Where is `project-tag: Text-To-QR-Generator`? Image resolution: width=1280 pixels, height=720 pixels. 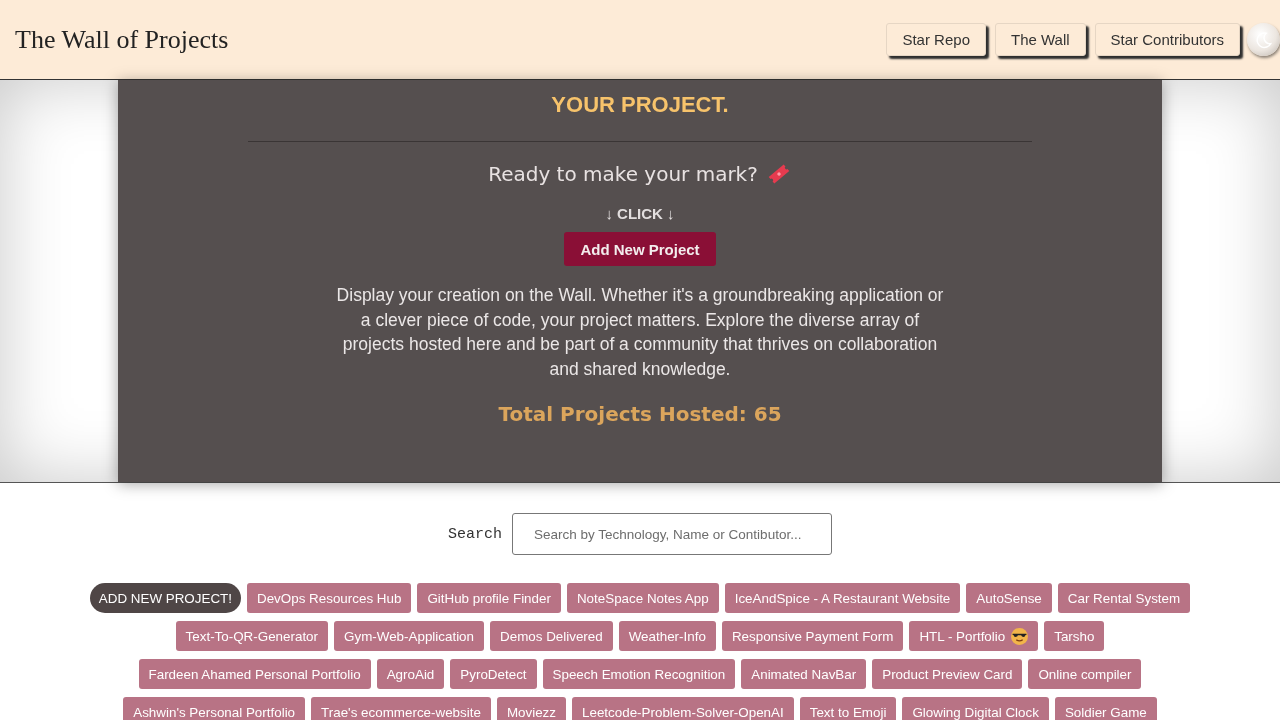
project-tag: Text-To-QR-Generator is located at coordinates (252, 636).